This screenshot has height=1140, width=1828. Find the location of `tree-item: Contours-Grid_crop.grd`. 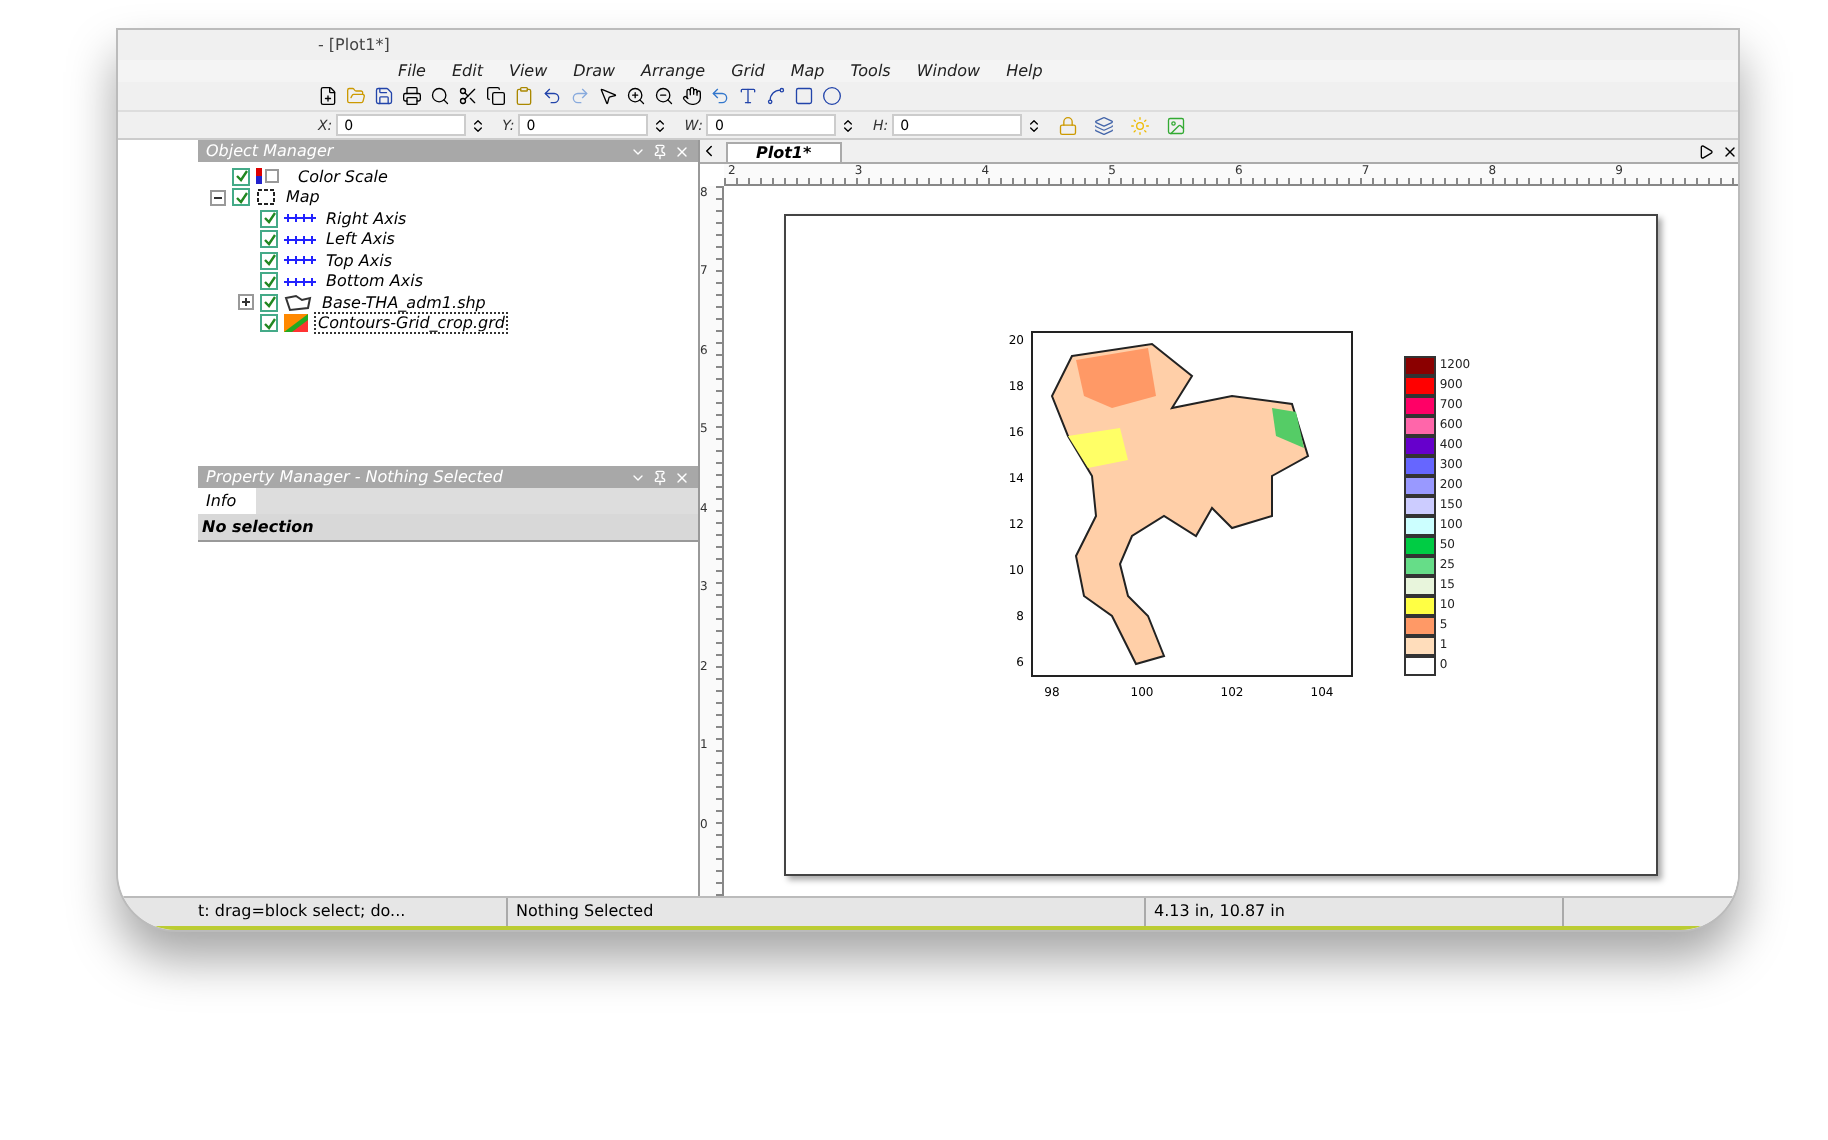

tree-item: Contours-Grid_crop.grd is located at coordinates (411, 323).